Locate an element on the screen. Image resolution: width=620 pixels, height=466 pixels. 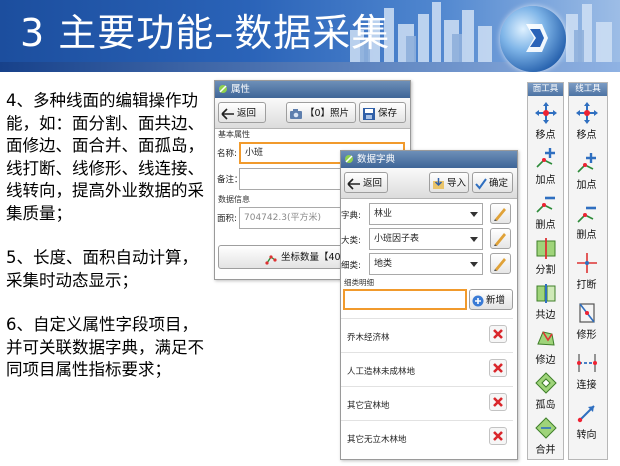
dict-row: 字典: 林业 is located at coordinates (429, 214).